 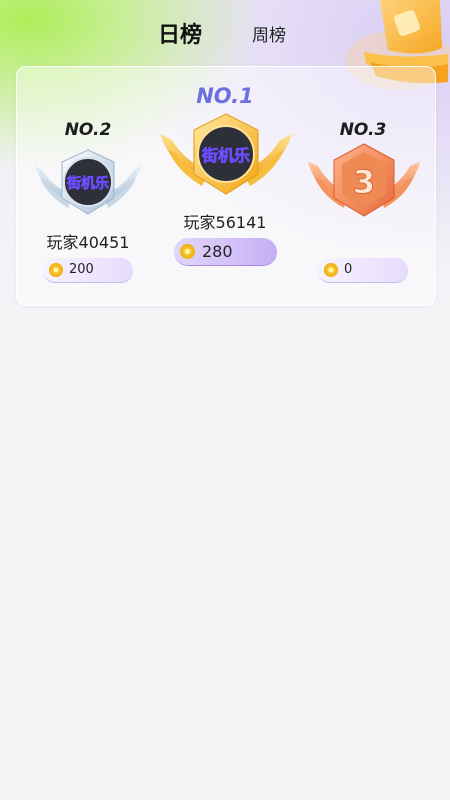 I want to click on avatar-text-1: 街机乐, so click(x=225, y=155).